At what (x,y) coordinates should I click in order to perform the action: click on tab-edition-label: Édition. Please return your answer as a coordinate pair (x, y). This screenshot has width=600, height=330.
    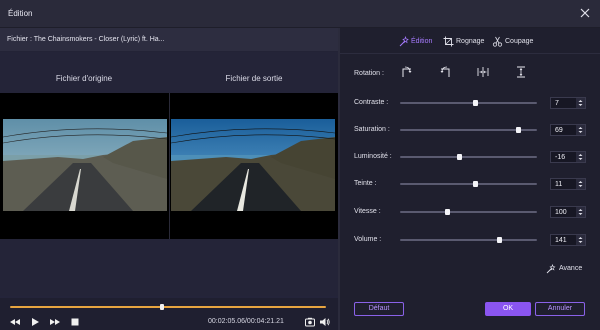
    Looking at the image, I should click on (422, 41).